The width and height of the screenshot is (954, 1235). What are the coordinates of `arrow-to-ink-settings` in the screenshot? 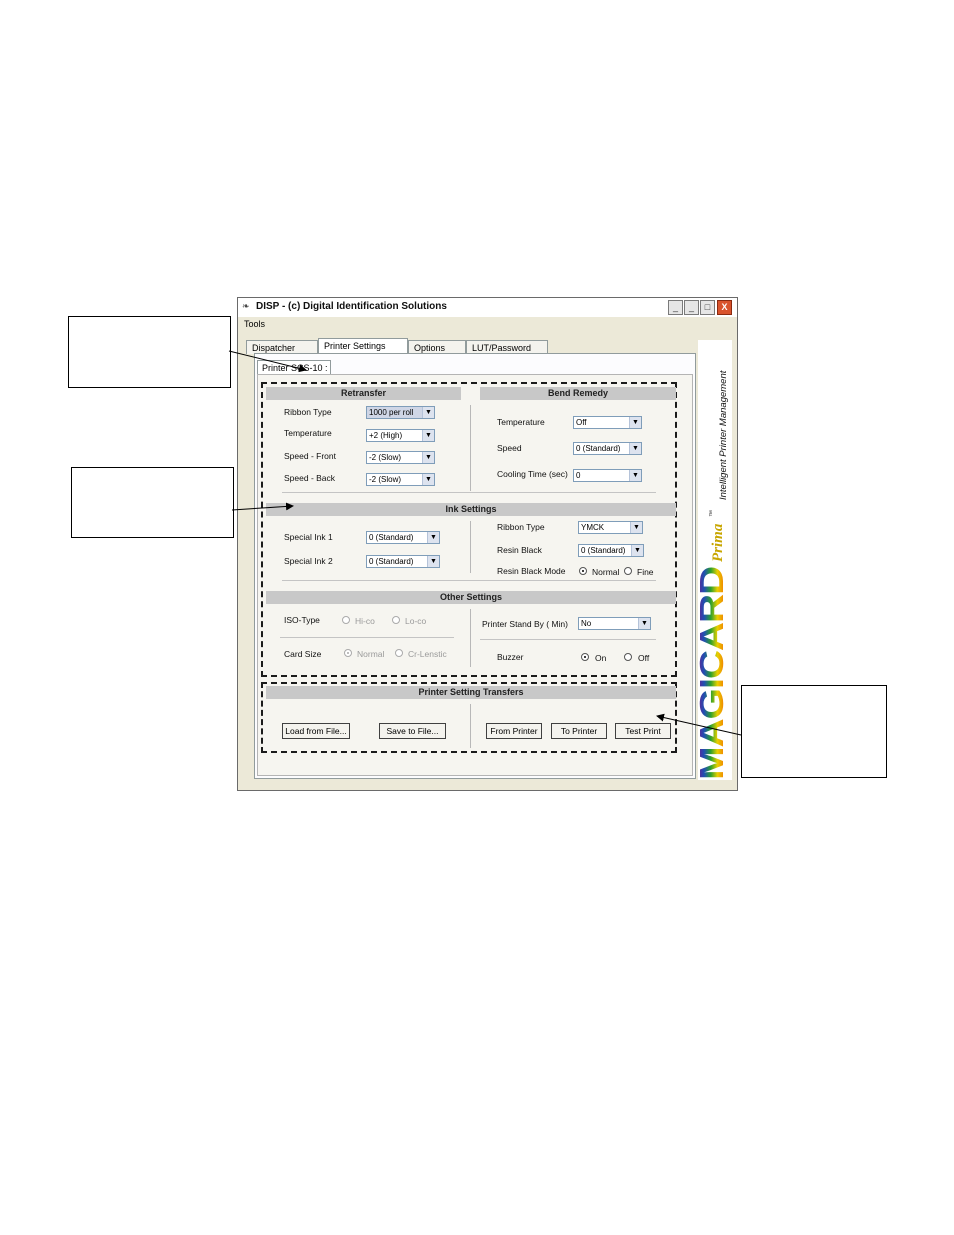 It's located at (262, 506).